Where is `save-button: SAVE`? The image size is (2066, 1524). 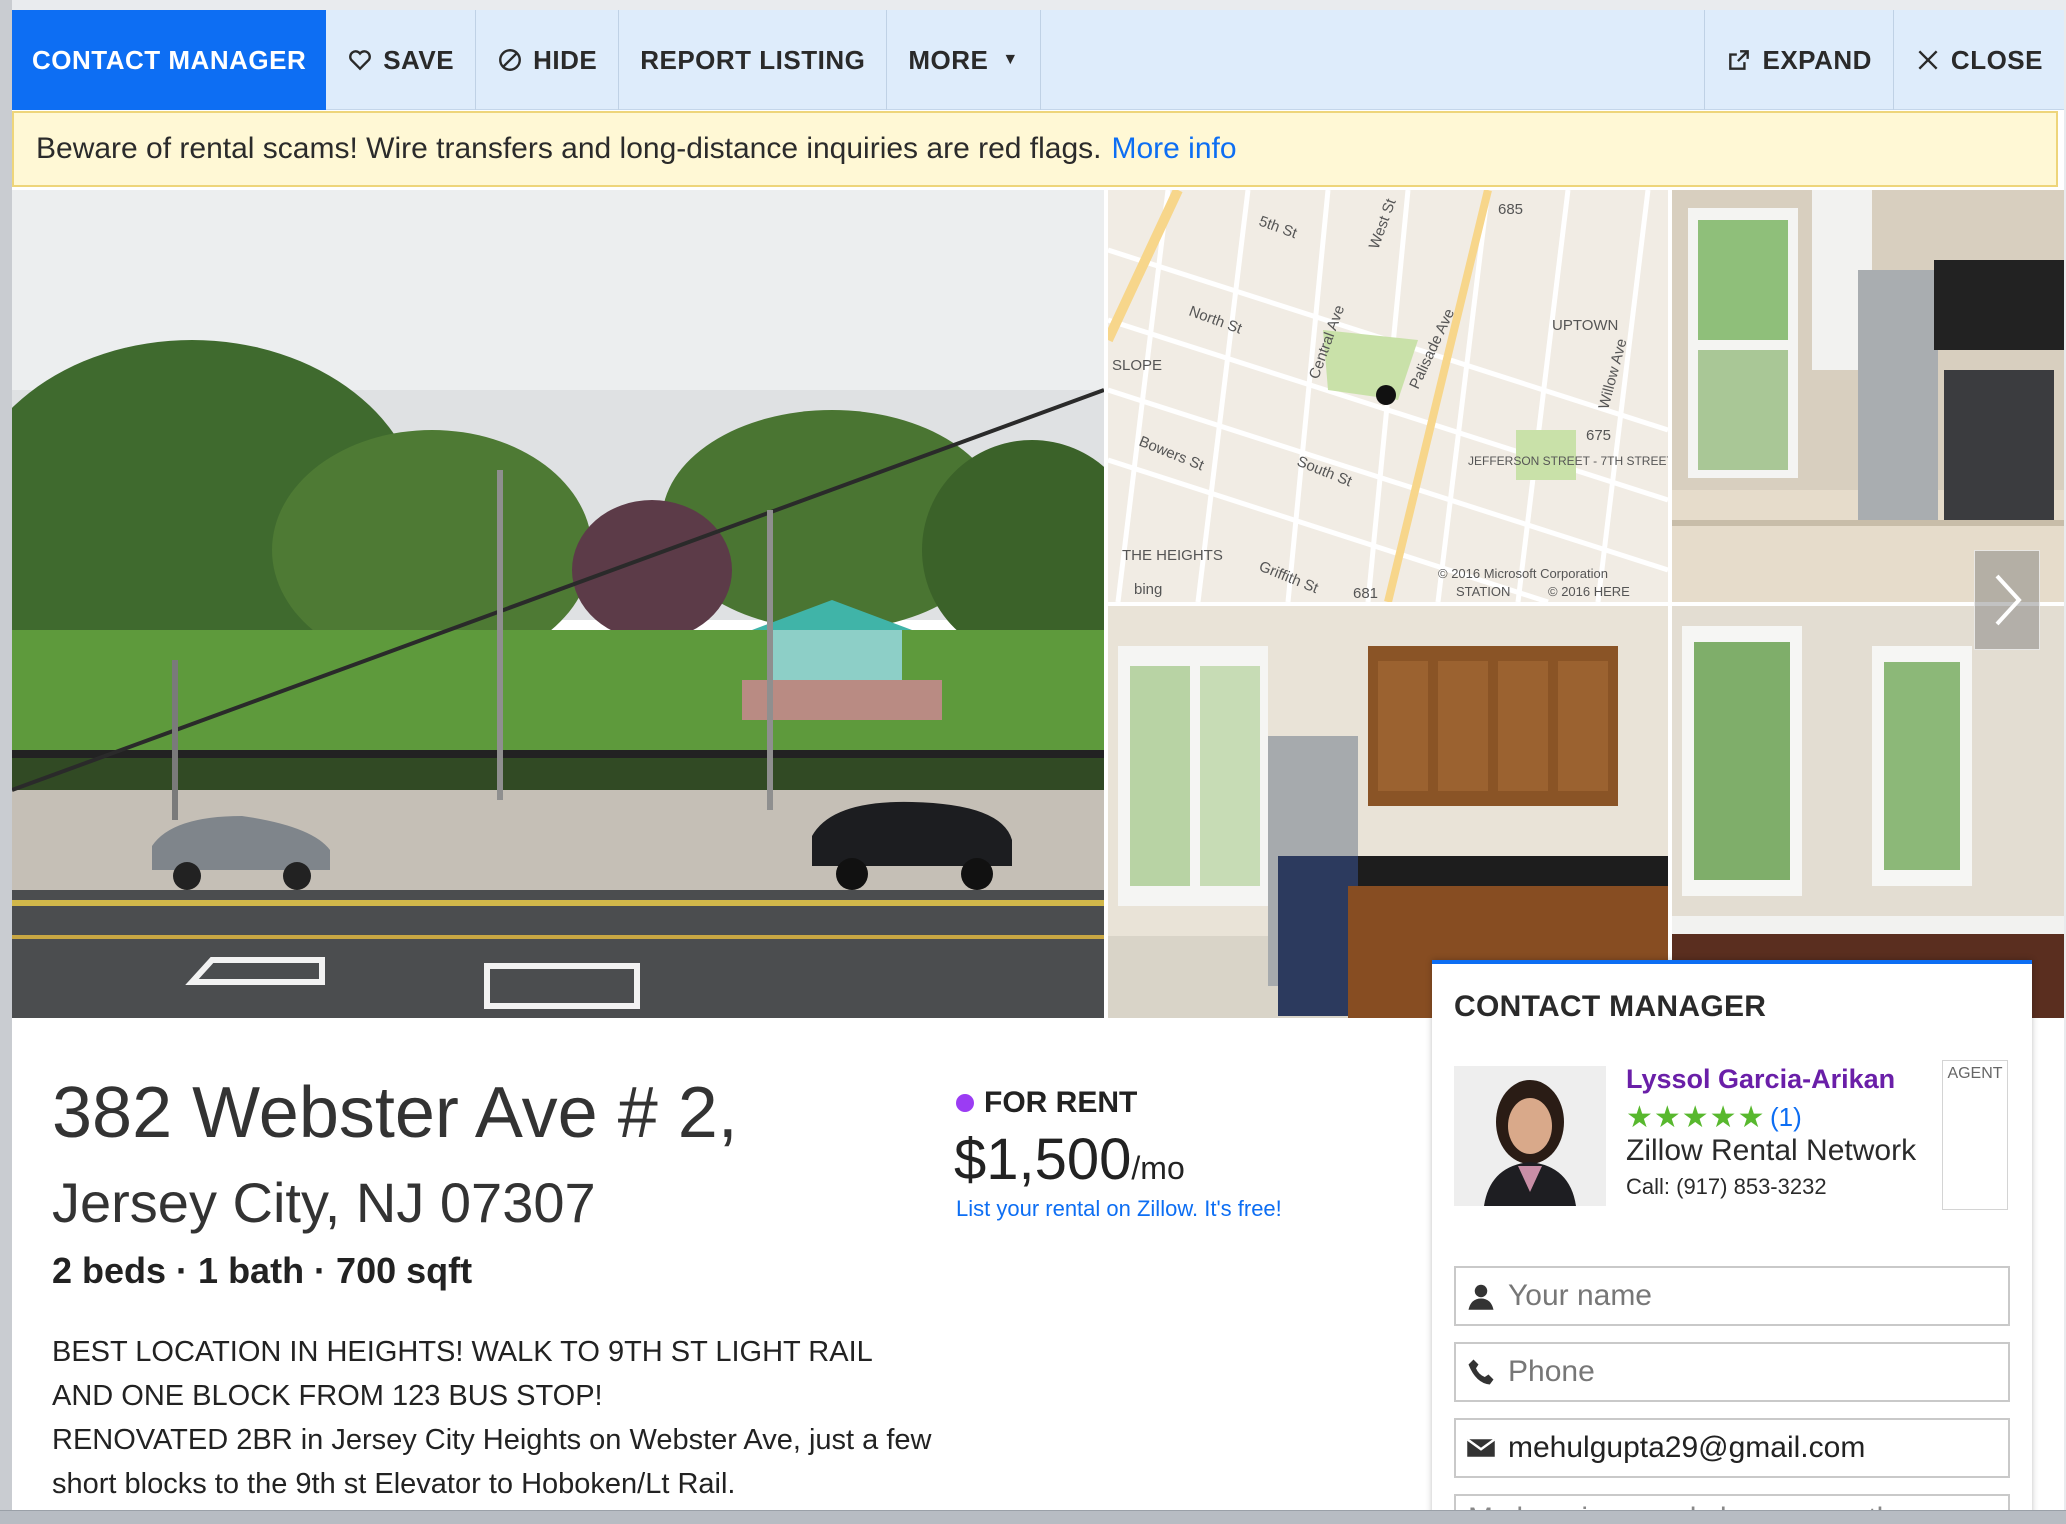
save-button: SAVE is located at coordinates (401, 60).